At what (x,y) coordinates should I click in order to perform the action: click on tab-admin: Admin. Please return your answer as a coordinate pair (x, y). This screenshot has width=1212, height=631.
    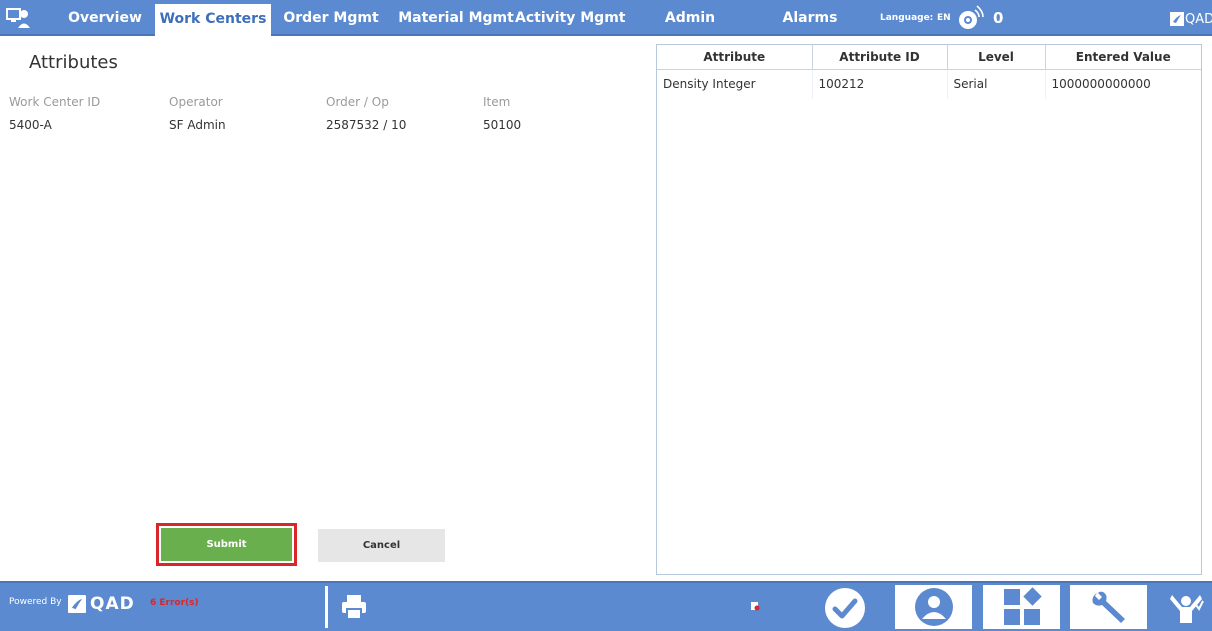
    Looking at the image, I should click on (690, 18).